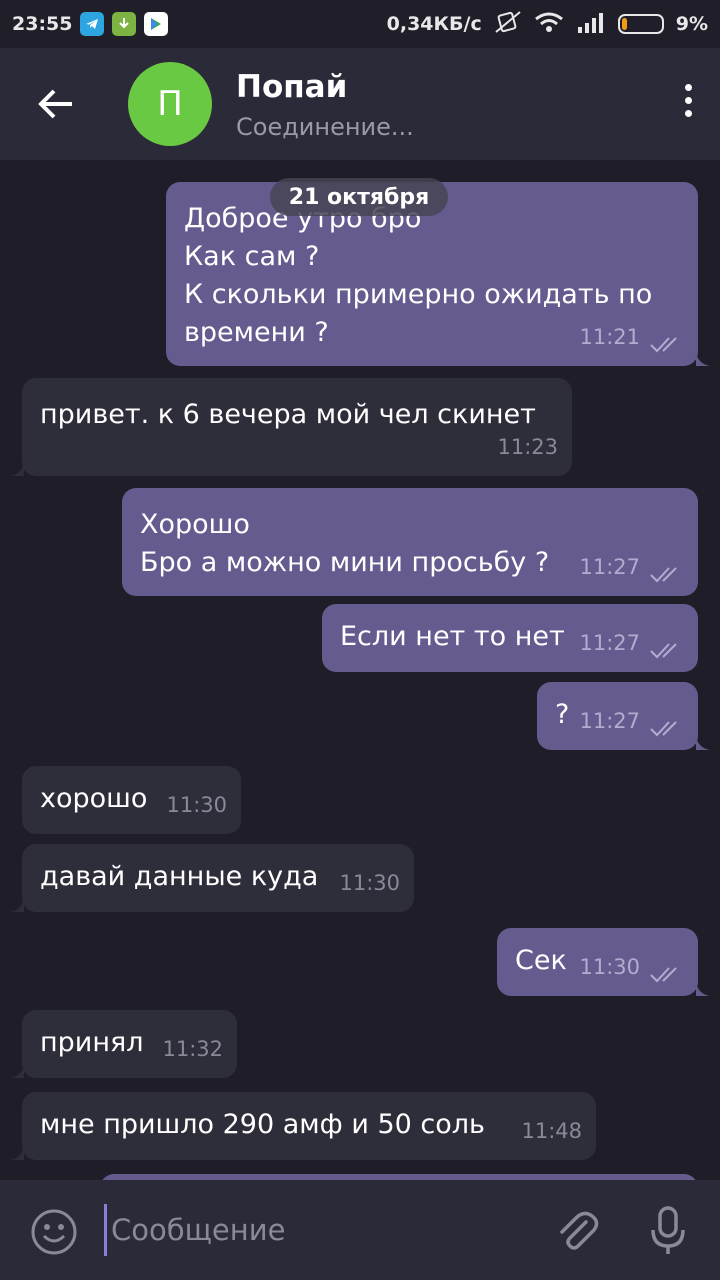 This screenshot has width=720, height=1280. Describe the element at coordinates (42, 24) in the screenshot. I see `status-time: 23:55` at that location.